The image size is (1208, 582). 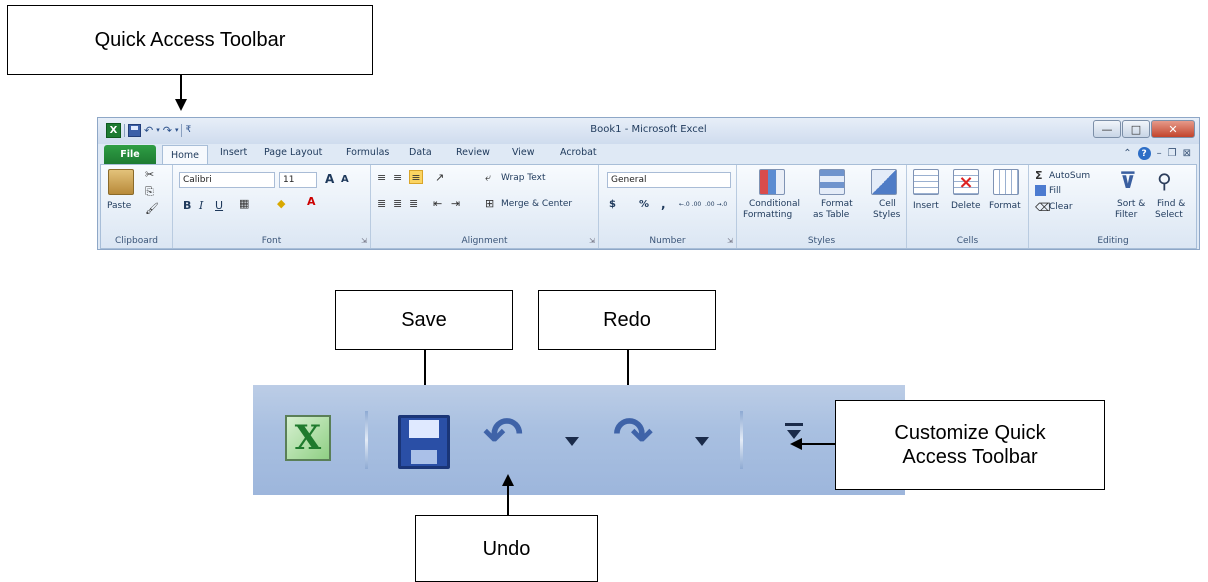 I want to click on delete-cells-button: Delete, so click(x=966, y=206).